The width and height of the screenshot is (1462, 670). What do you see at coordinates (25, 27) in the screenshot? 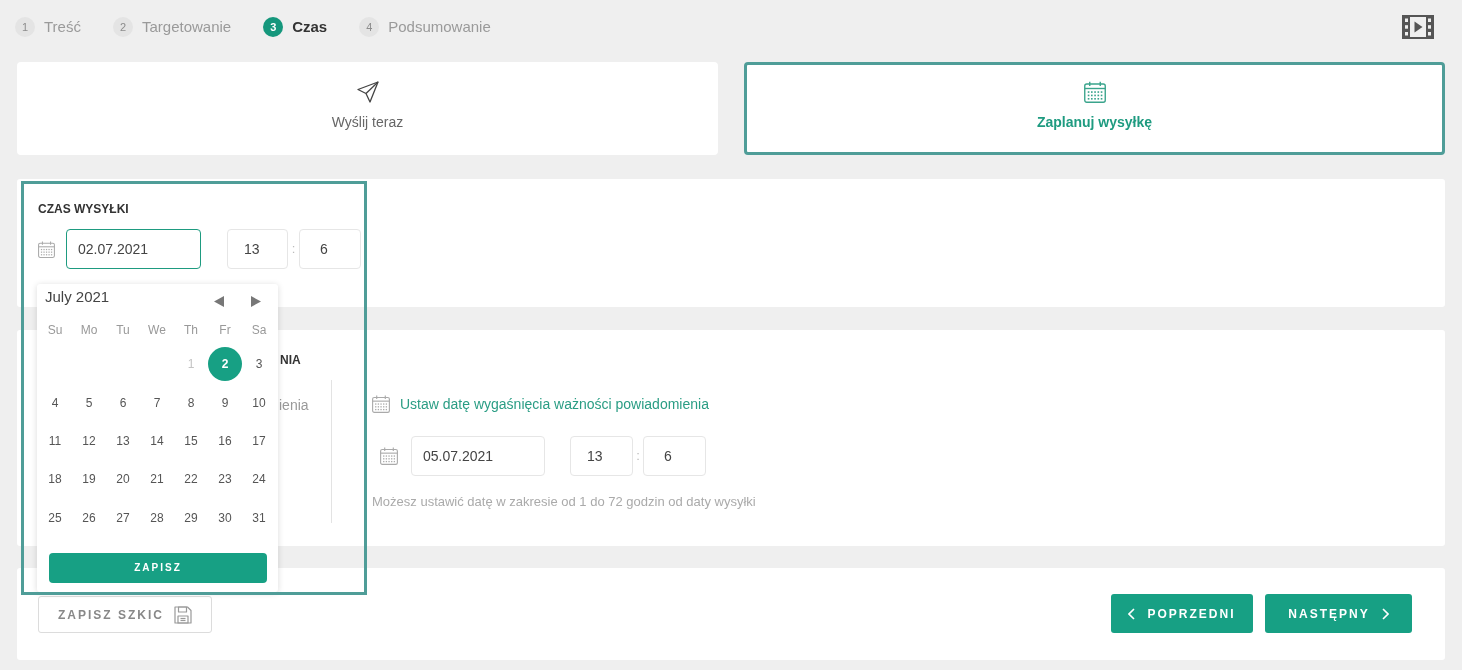
I see `step-number: 1` at bounding box center [25, 27].